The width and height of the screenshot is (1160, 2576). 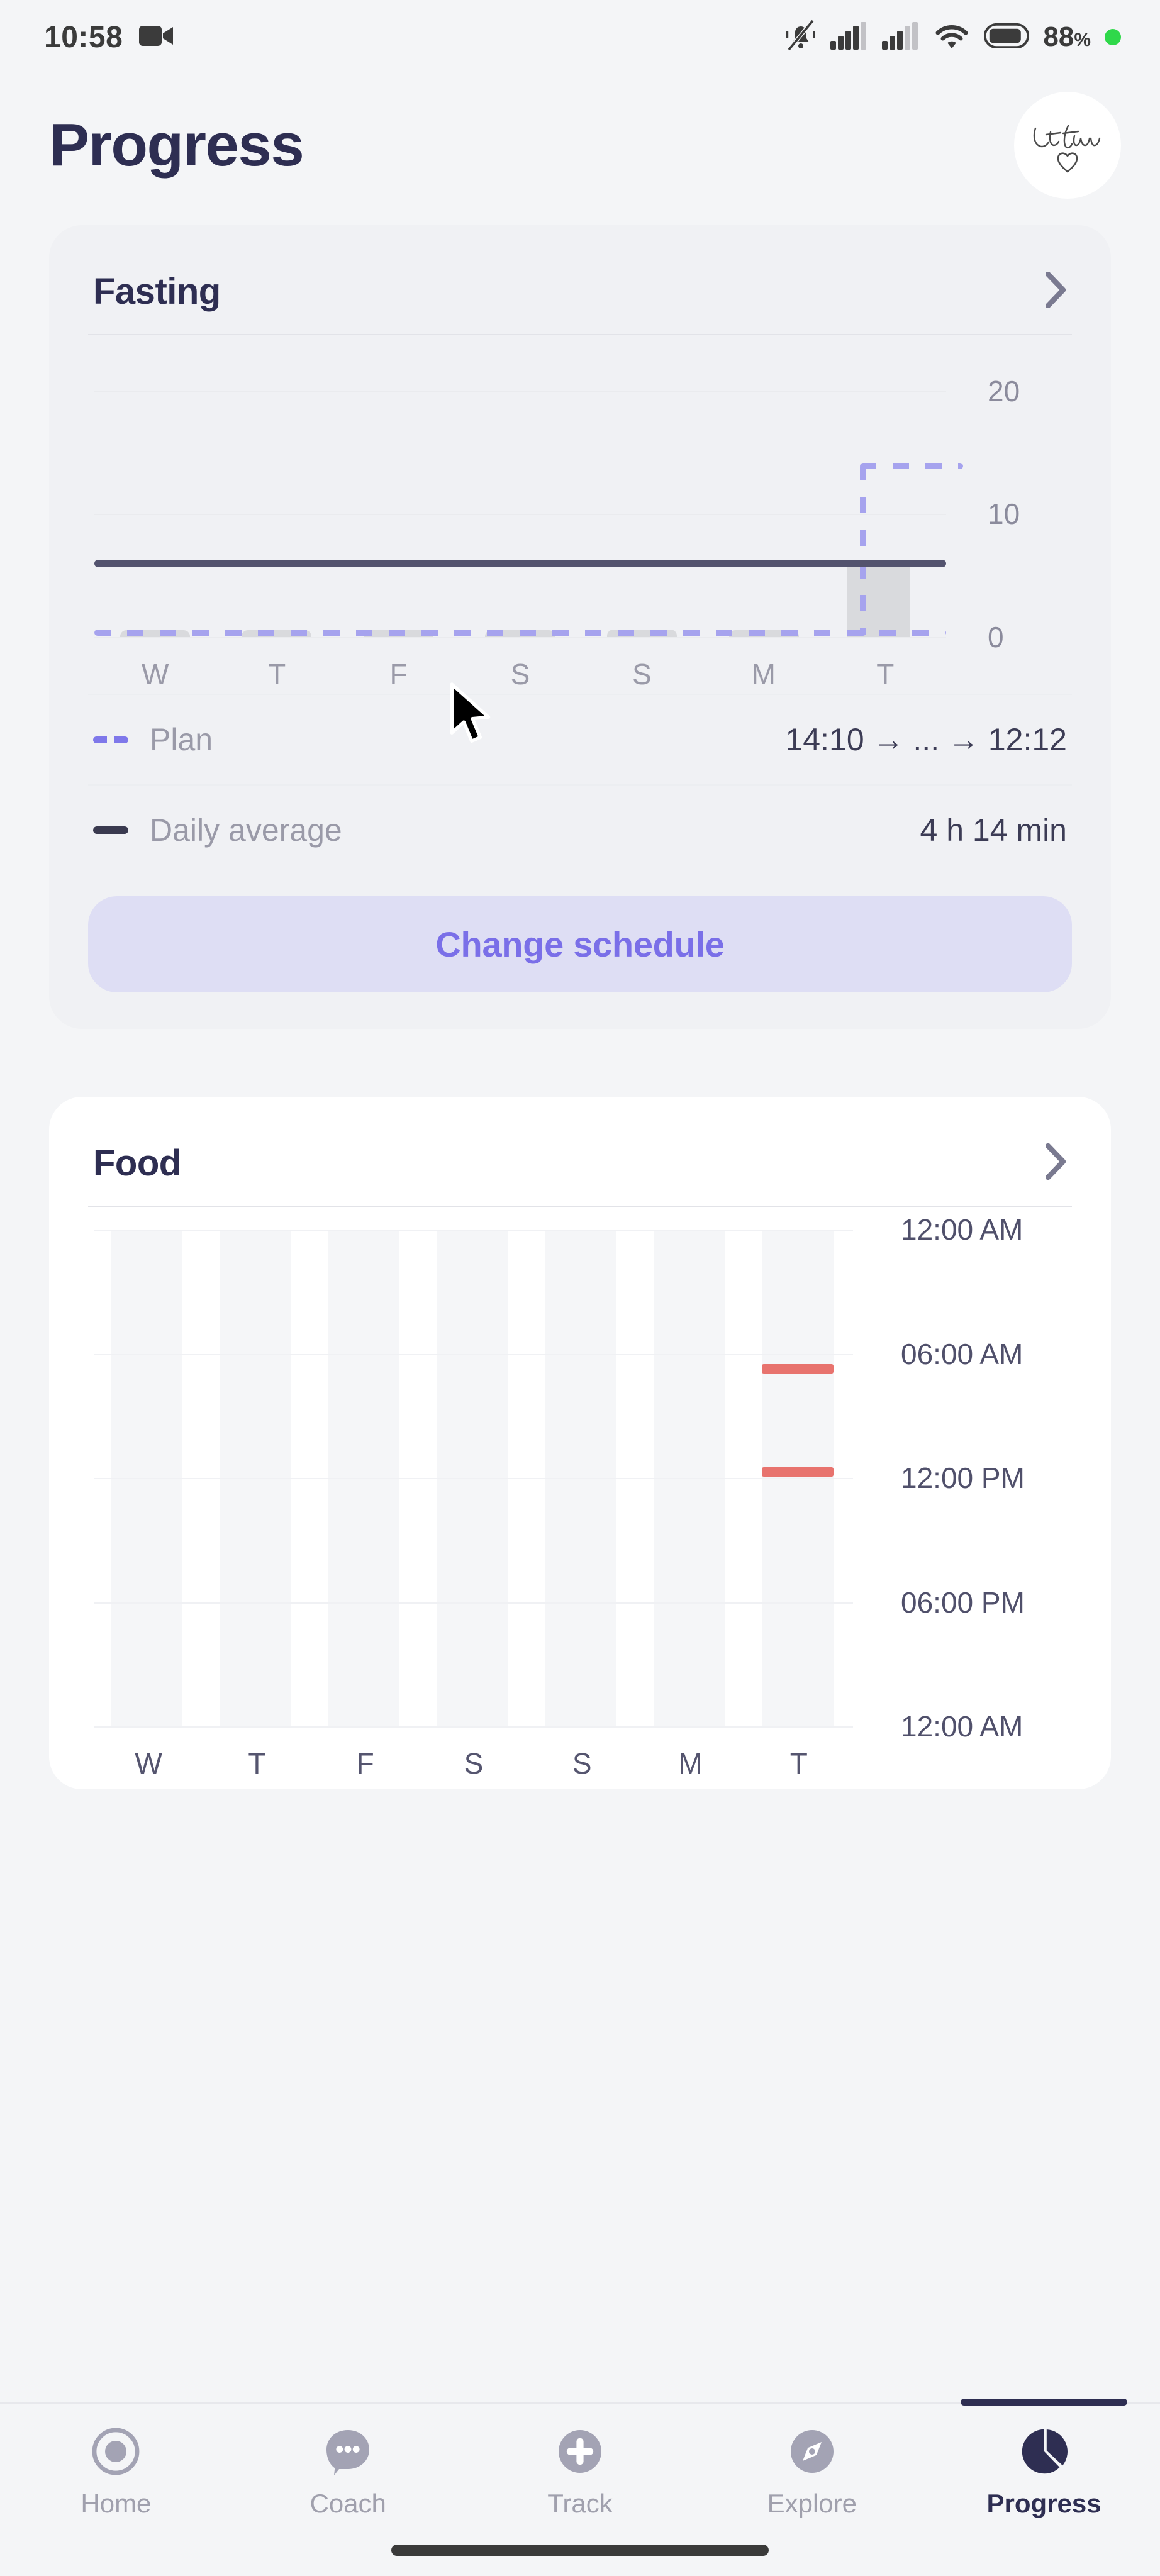 What do you see at coordinates (116, 2503) in the screenshot?
I see `nav-label-home: Home` at bounding box center [116, 2503].